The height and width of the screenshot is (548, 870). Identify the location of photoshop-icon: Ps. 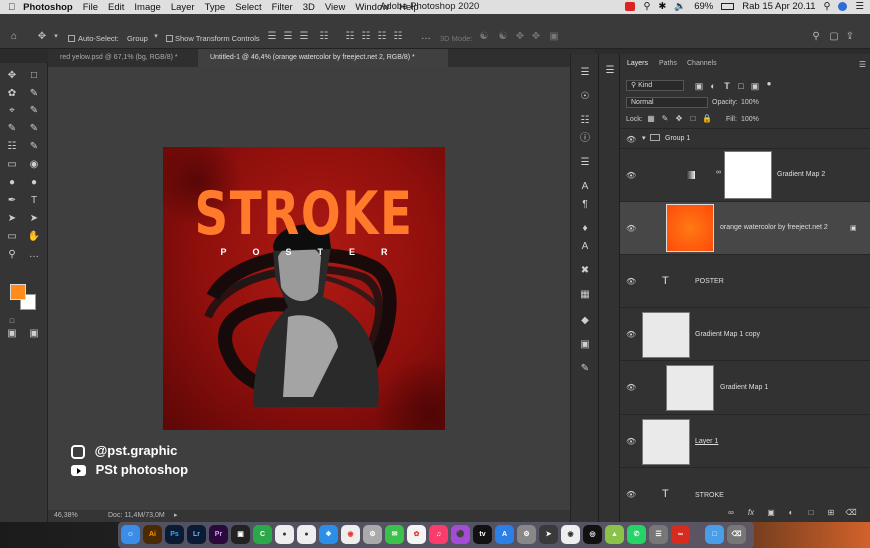
(174, 534).